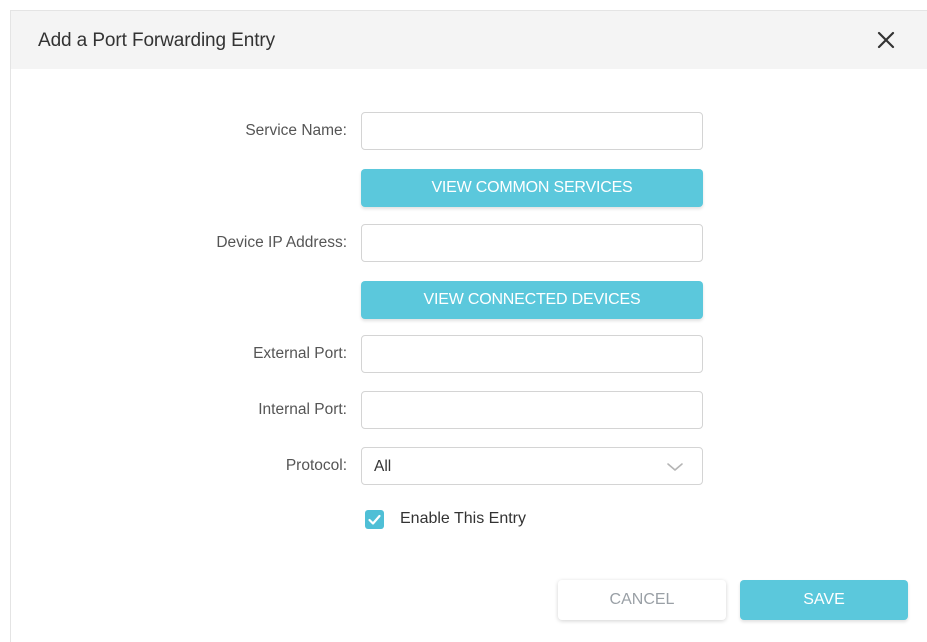 This screenshot has height=642, width=927. What do you see at coordinates (642, 600) in the screenshot?
I see `cancel-button: CANCEL` at bounding box center [642, 600].